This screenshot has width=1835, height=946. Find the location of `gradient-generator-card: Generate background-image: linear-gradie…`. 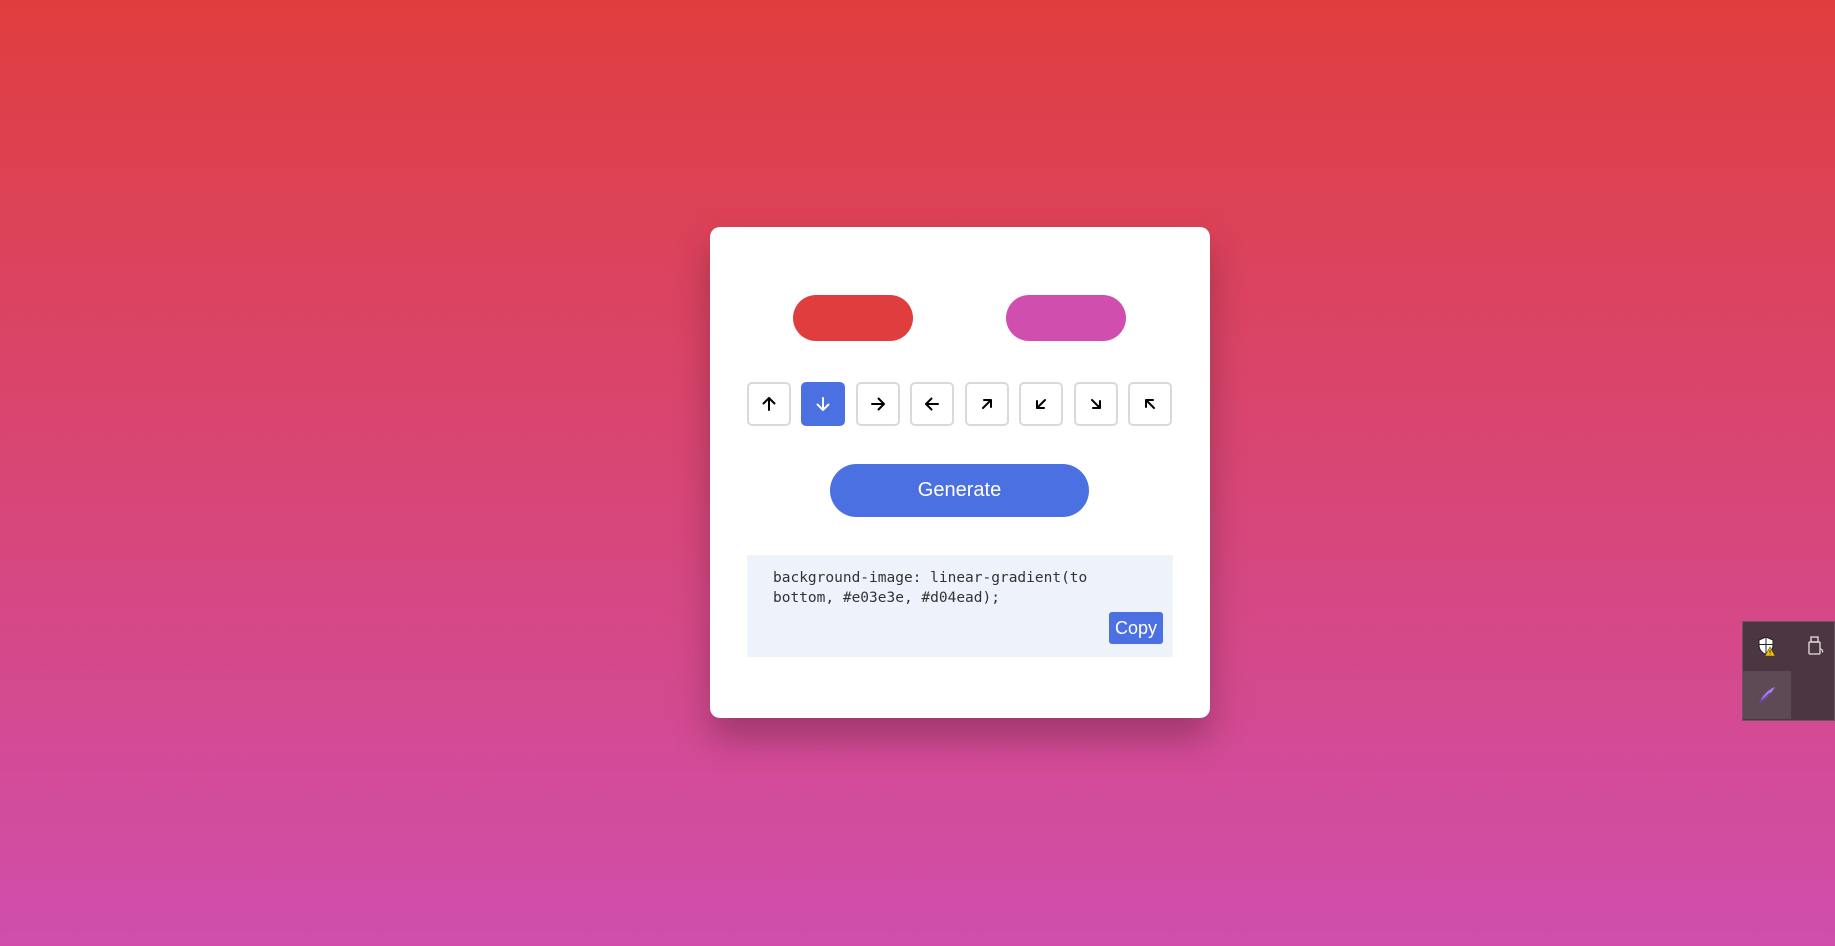

gradient-generator-card: Generate background-image: linear-gradie… is located at coordinates (960, 472).